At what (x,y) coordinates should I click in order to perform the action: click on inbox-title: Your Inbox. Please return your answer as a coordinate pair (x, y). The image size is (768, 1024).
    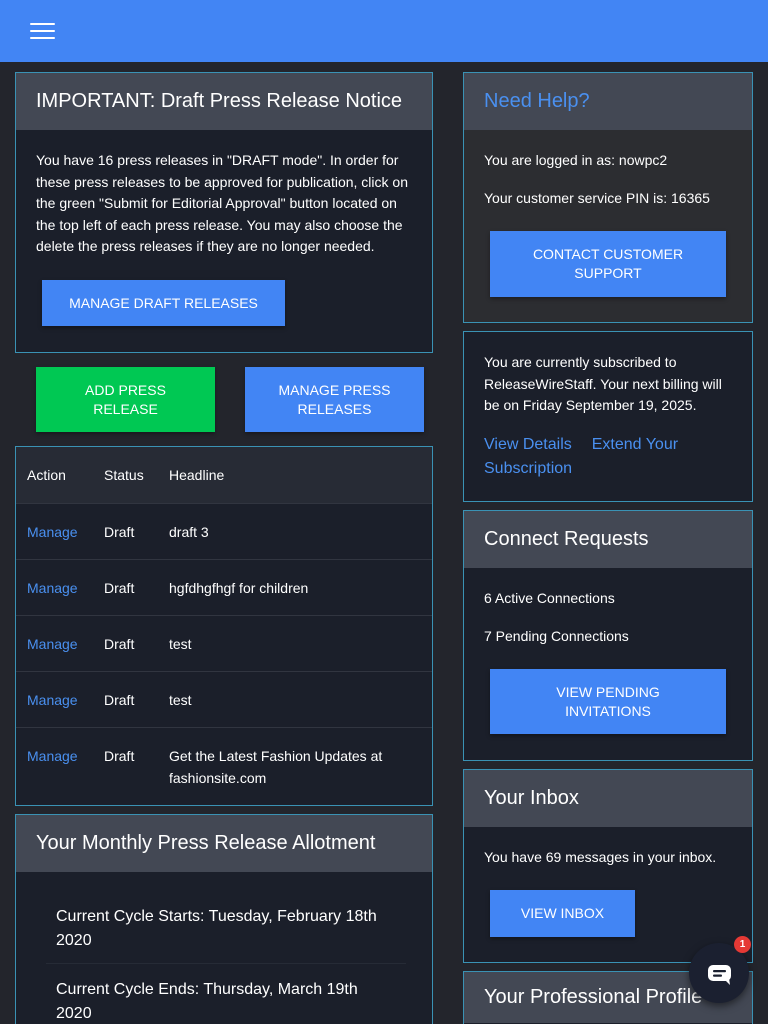
    Looking at the image, I should click on (608, 798).